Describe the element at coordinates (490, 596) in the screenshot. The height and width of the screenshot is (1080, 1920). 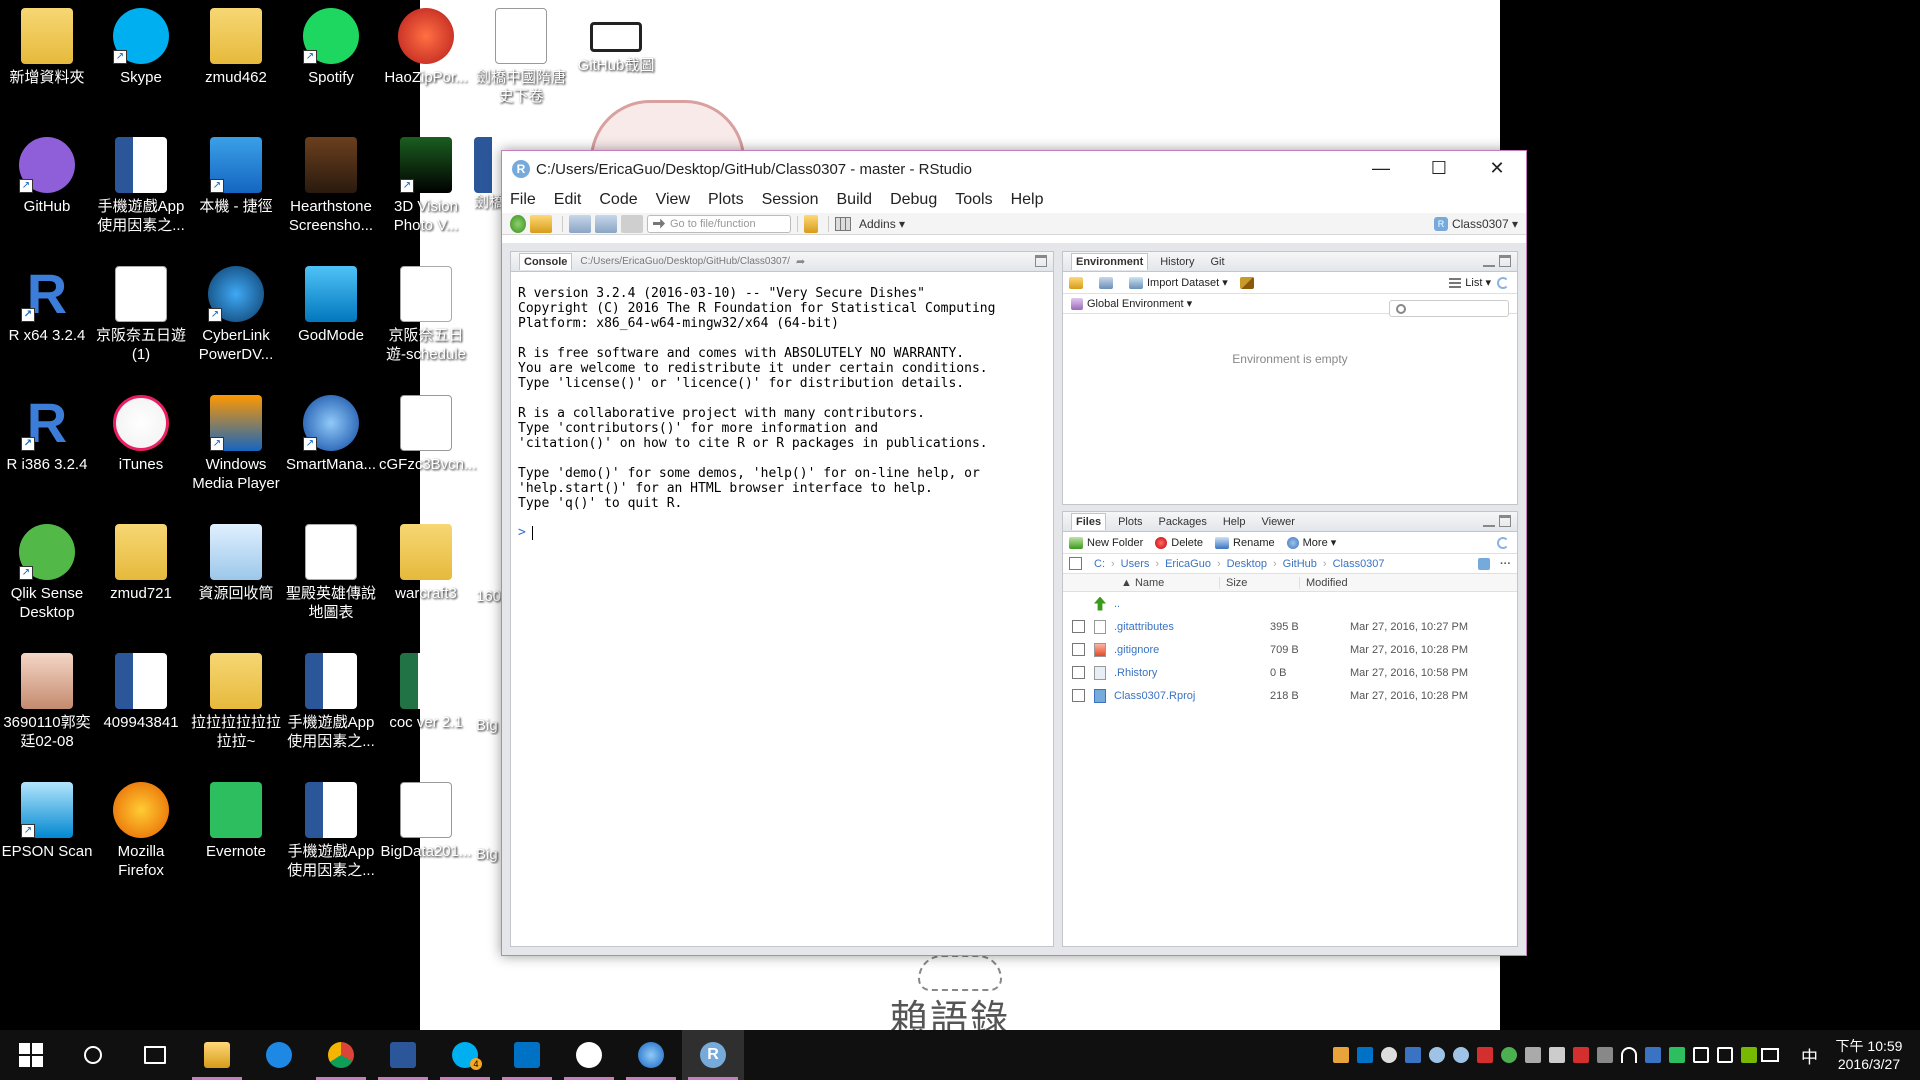
I see `desktop-icon-partial: 160` at that location.